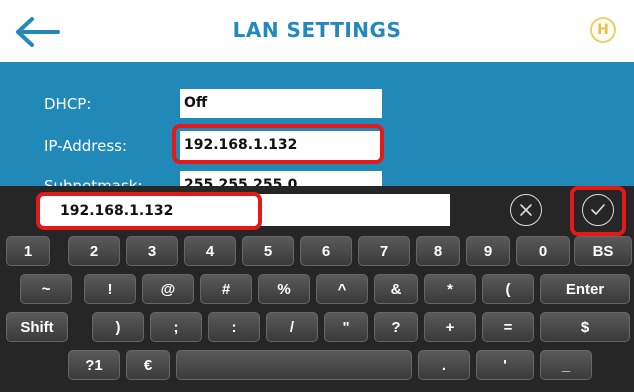  What do you see at coordinates (268, 251) in the screenshot?
I see `key-5: 5` at bounding box center [268, 251].